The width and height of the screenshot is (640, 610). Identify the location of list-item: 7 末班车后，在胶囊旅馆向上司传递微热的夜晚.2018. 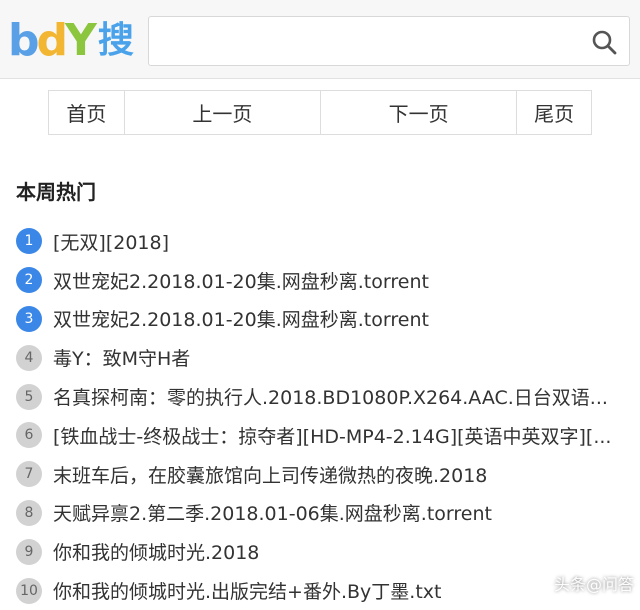
(326, 474).